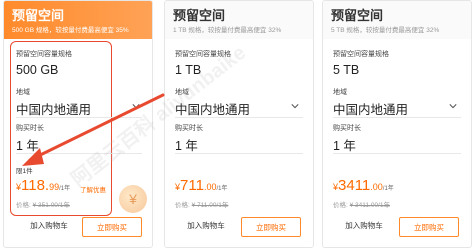  Describe the element at coordinates (93, 129) in the screenshot. I see `annotation-arrow-icon` at that location.